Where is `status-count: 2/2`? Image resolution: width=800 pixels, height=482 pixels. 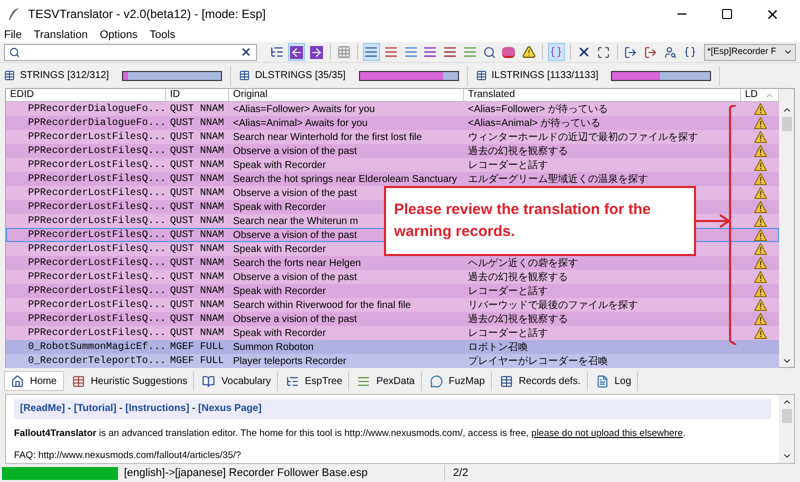
status-count: 2/2 is located at coordinates (464, 473).